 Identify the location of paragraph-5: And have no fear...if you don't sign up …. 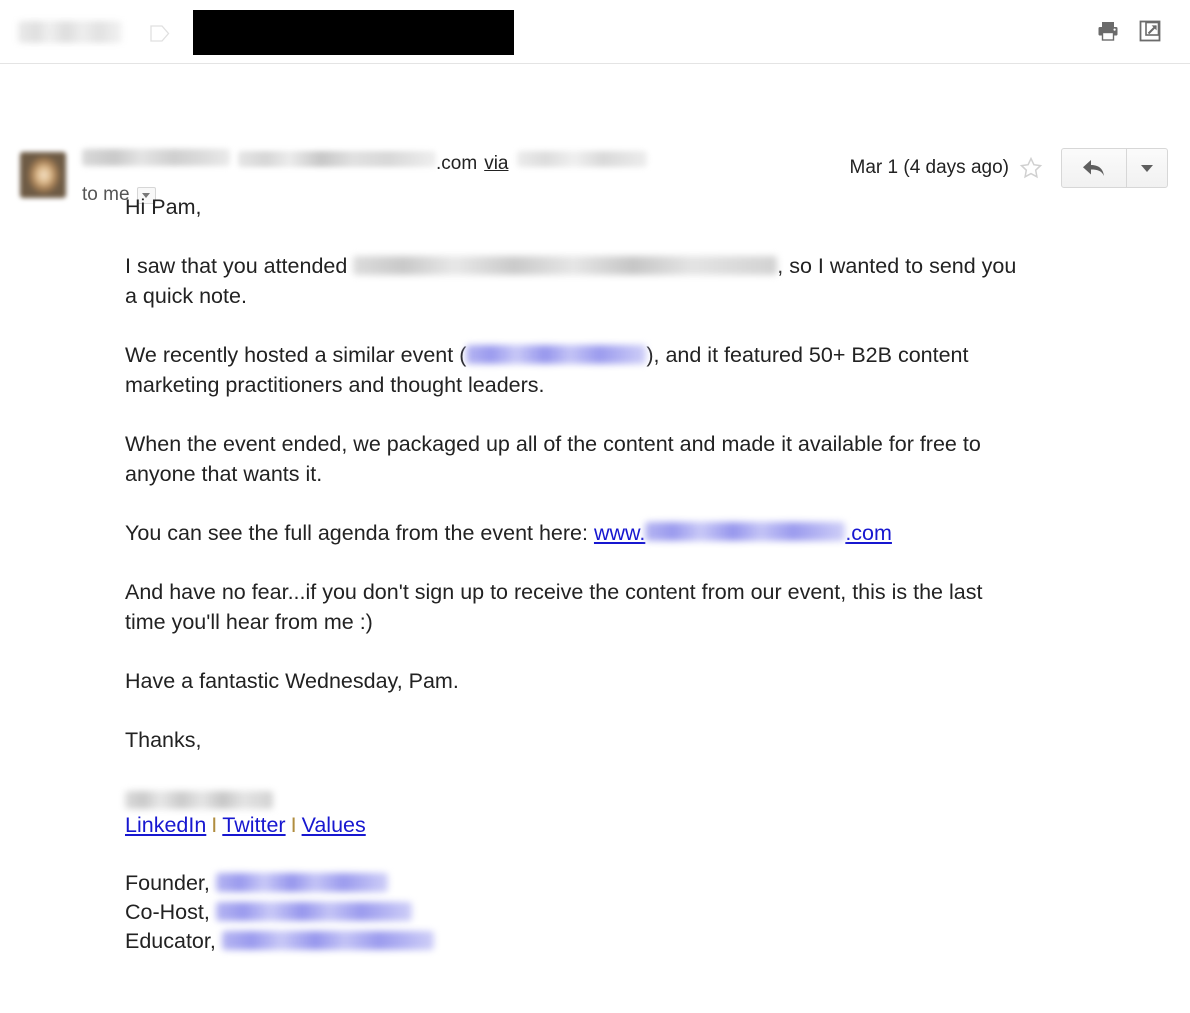
(554, 607).